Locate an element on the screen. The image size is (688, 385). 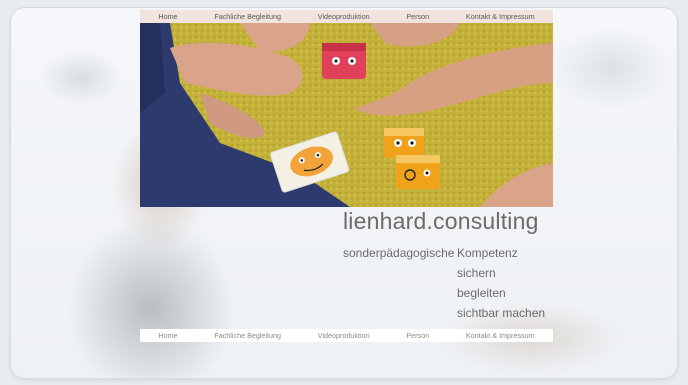
tagline-line-kompetenz: Kompetenz is located at coordinates (487, 253).